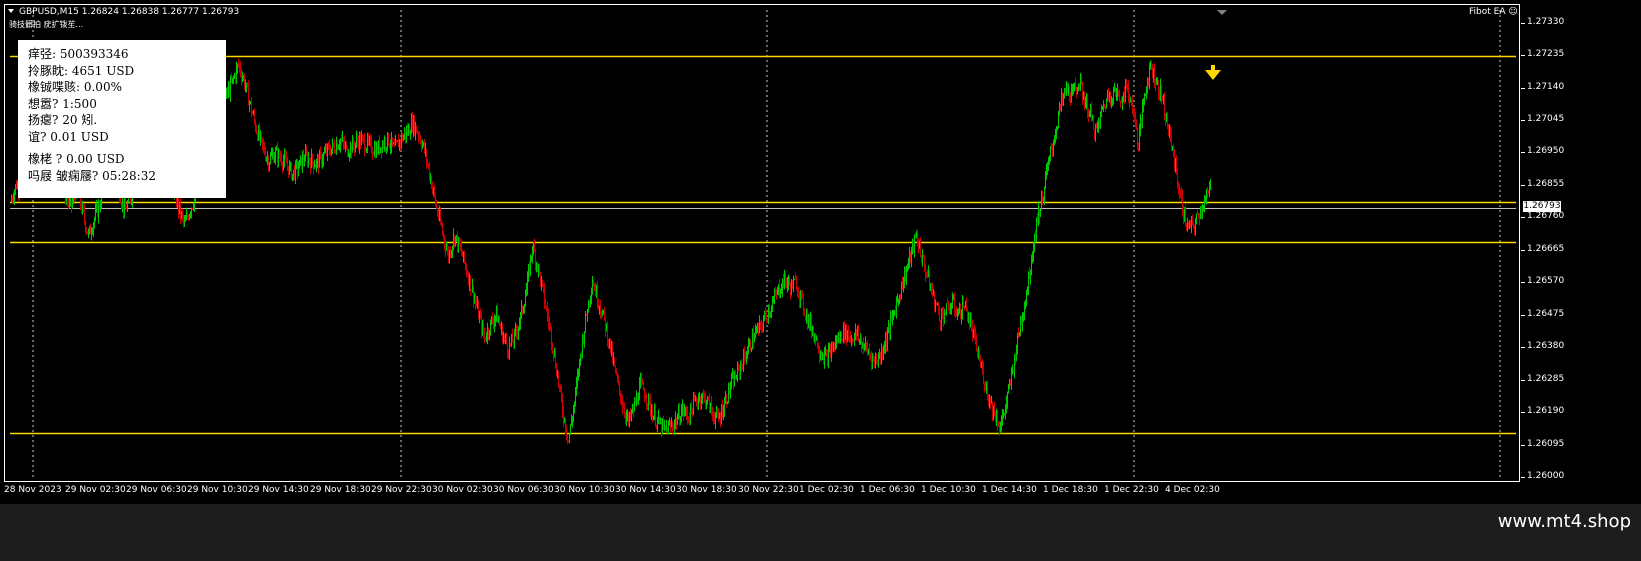 Image resolution: width=1641 pixels, height=561 pixels. What do you see at coordinates (217, 490) in the screenshot?
I see `time-tick-label: 29 Nov 10:30` at bounding box center [217, 490].